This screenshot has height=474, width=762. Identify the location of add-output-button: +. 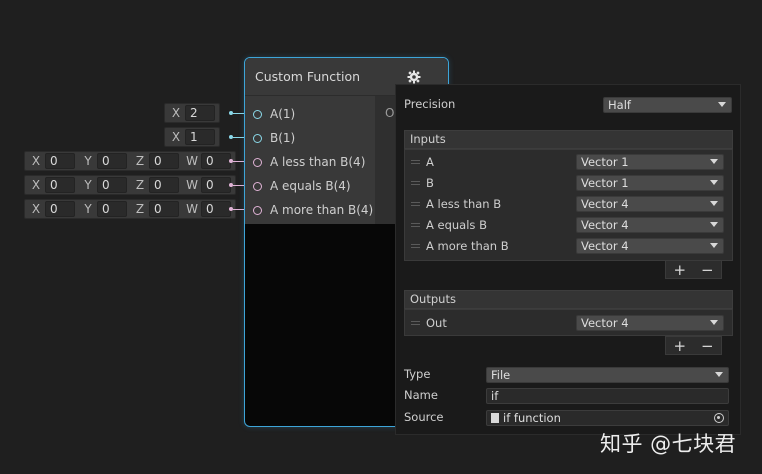
(679, 346).